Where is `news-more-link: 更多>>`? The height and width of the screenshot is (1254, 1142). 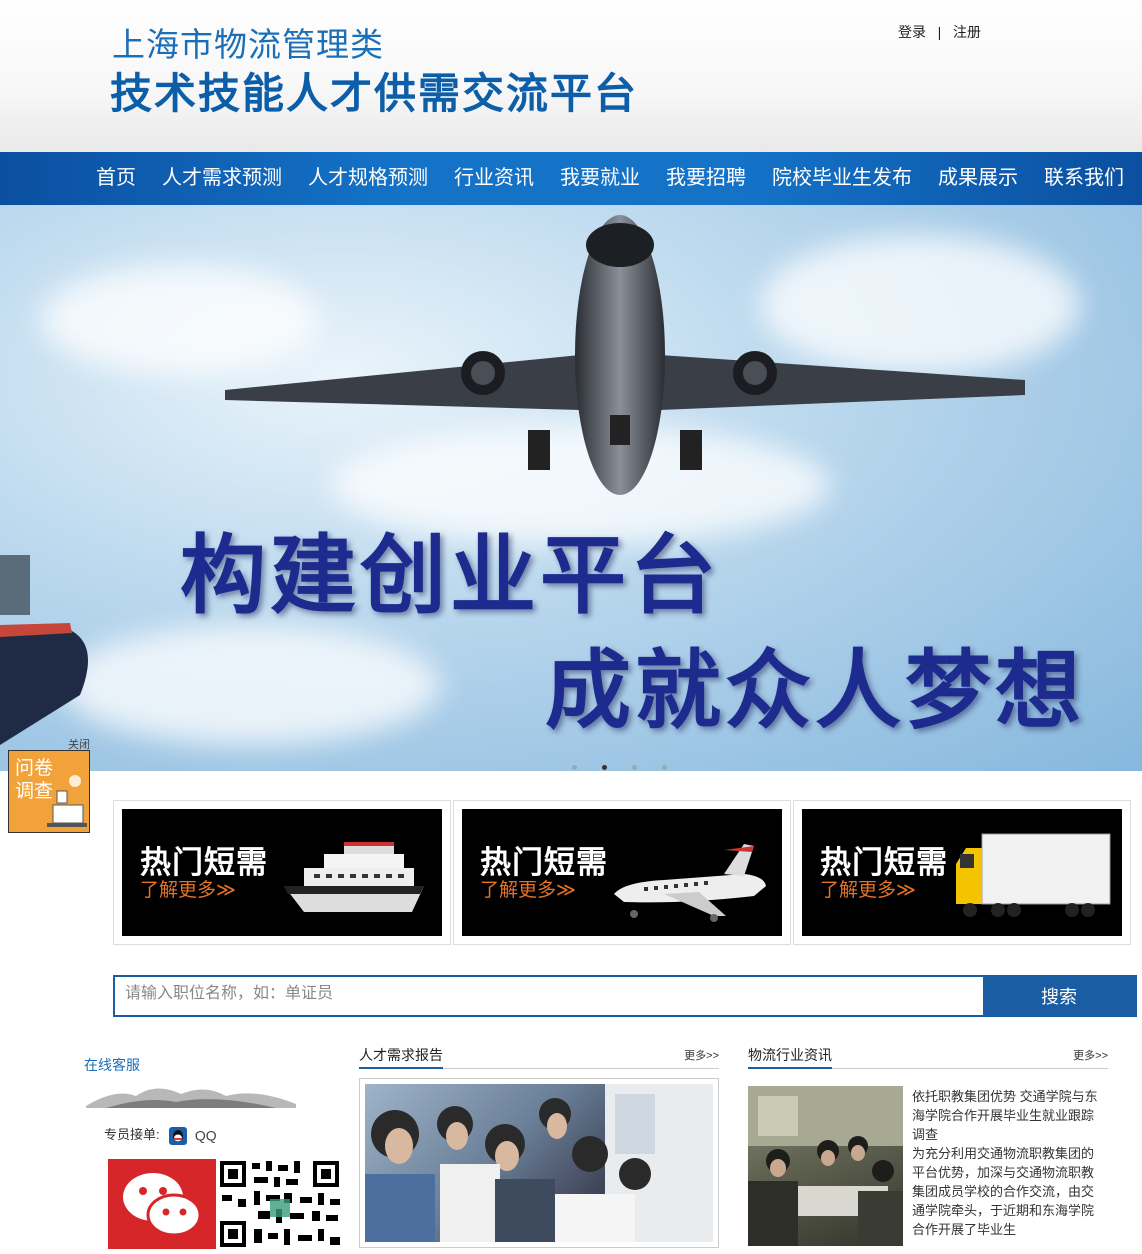 news-more-link: 更多>> is located at coordinates (1090, 1055).